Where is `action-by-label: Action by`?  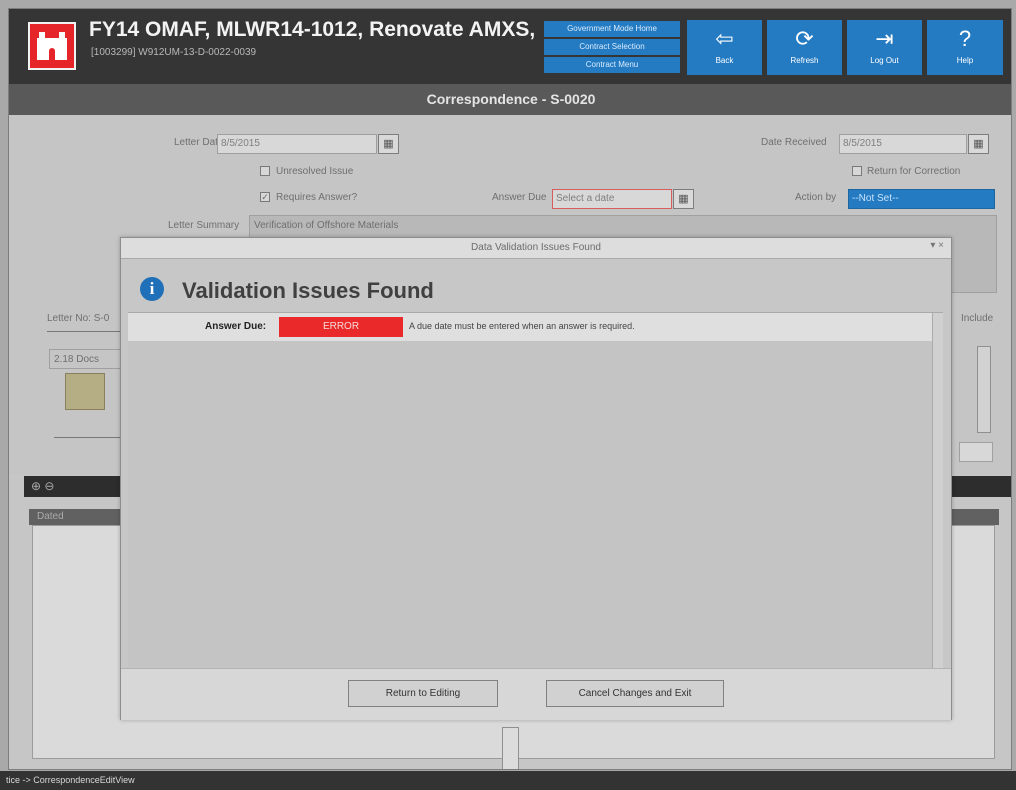 action-by-label: Action by is located at coordinates (816, 197).